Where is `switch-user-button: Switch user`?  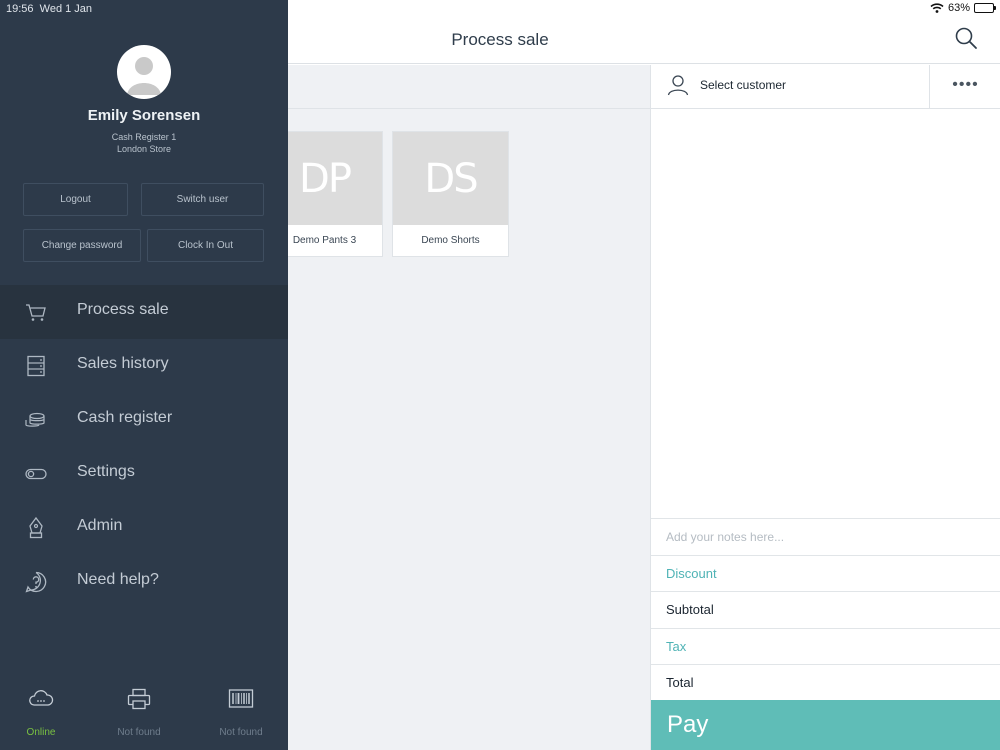 switch-user-button: Switch user is located at coordinates (202, 199).